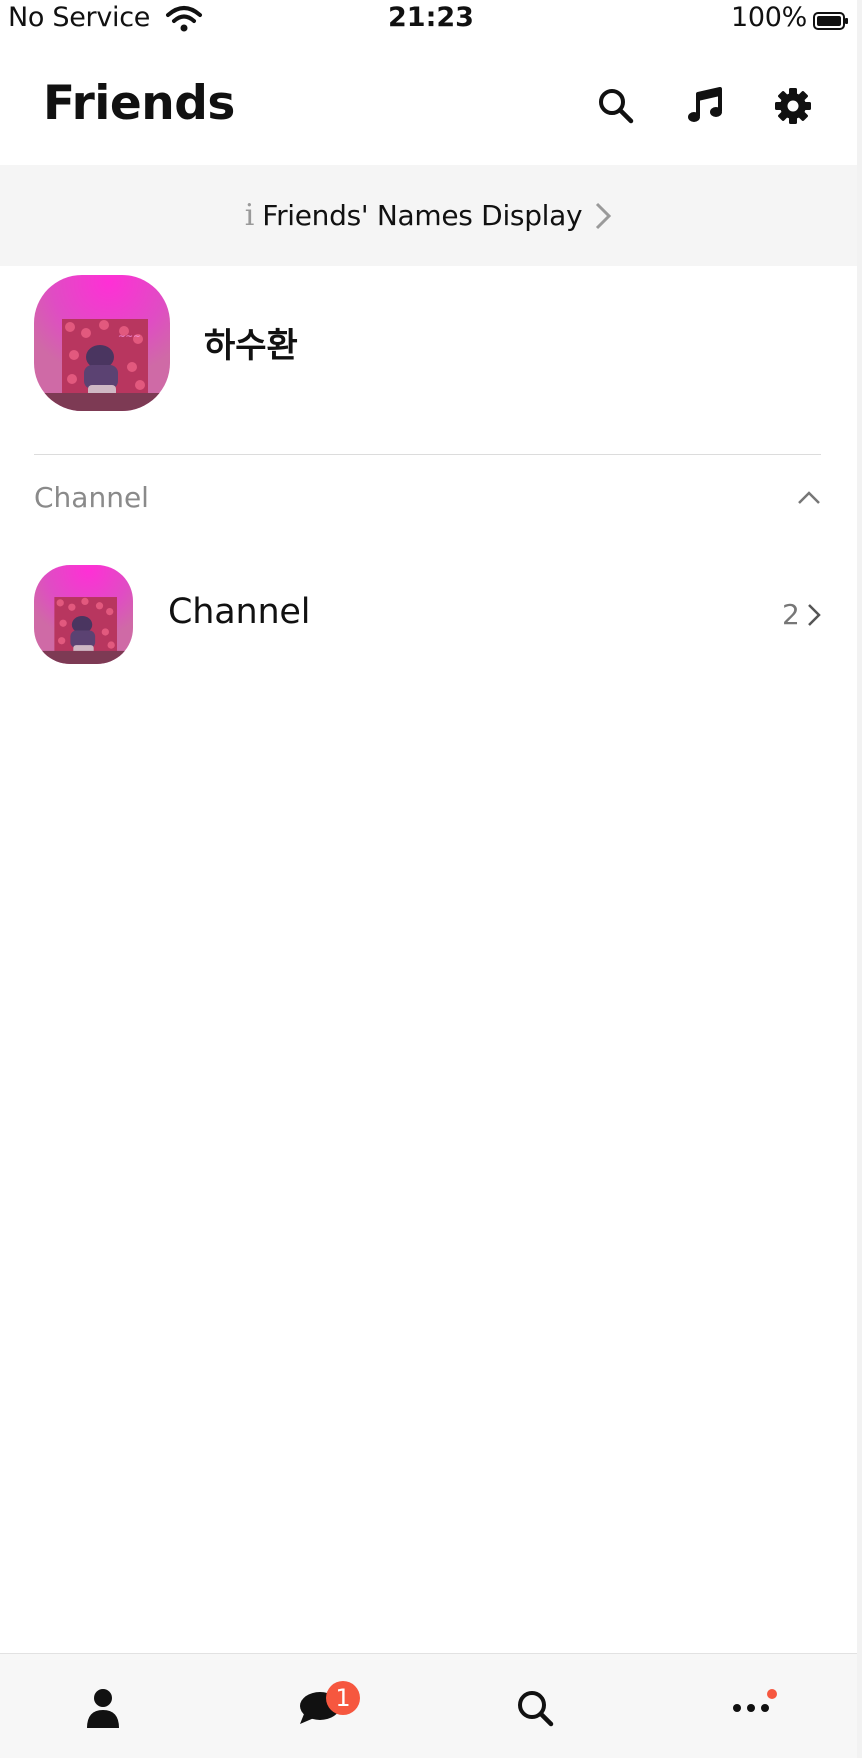 Image resolution: width=862 pixels, height=1758 pixels. Describe the element at coordinates (791, 614) in the screenshot. I see `channel-count: 2` at that location.